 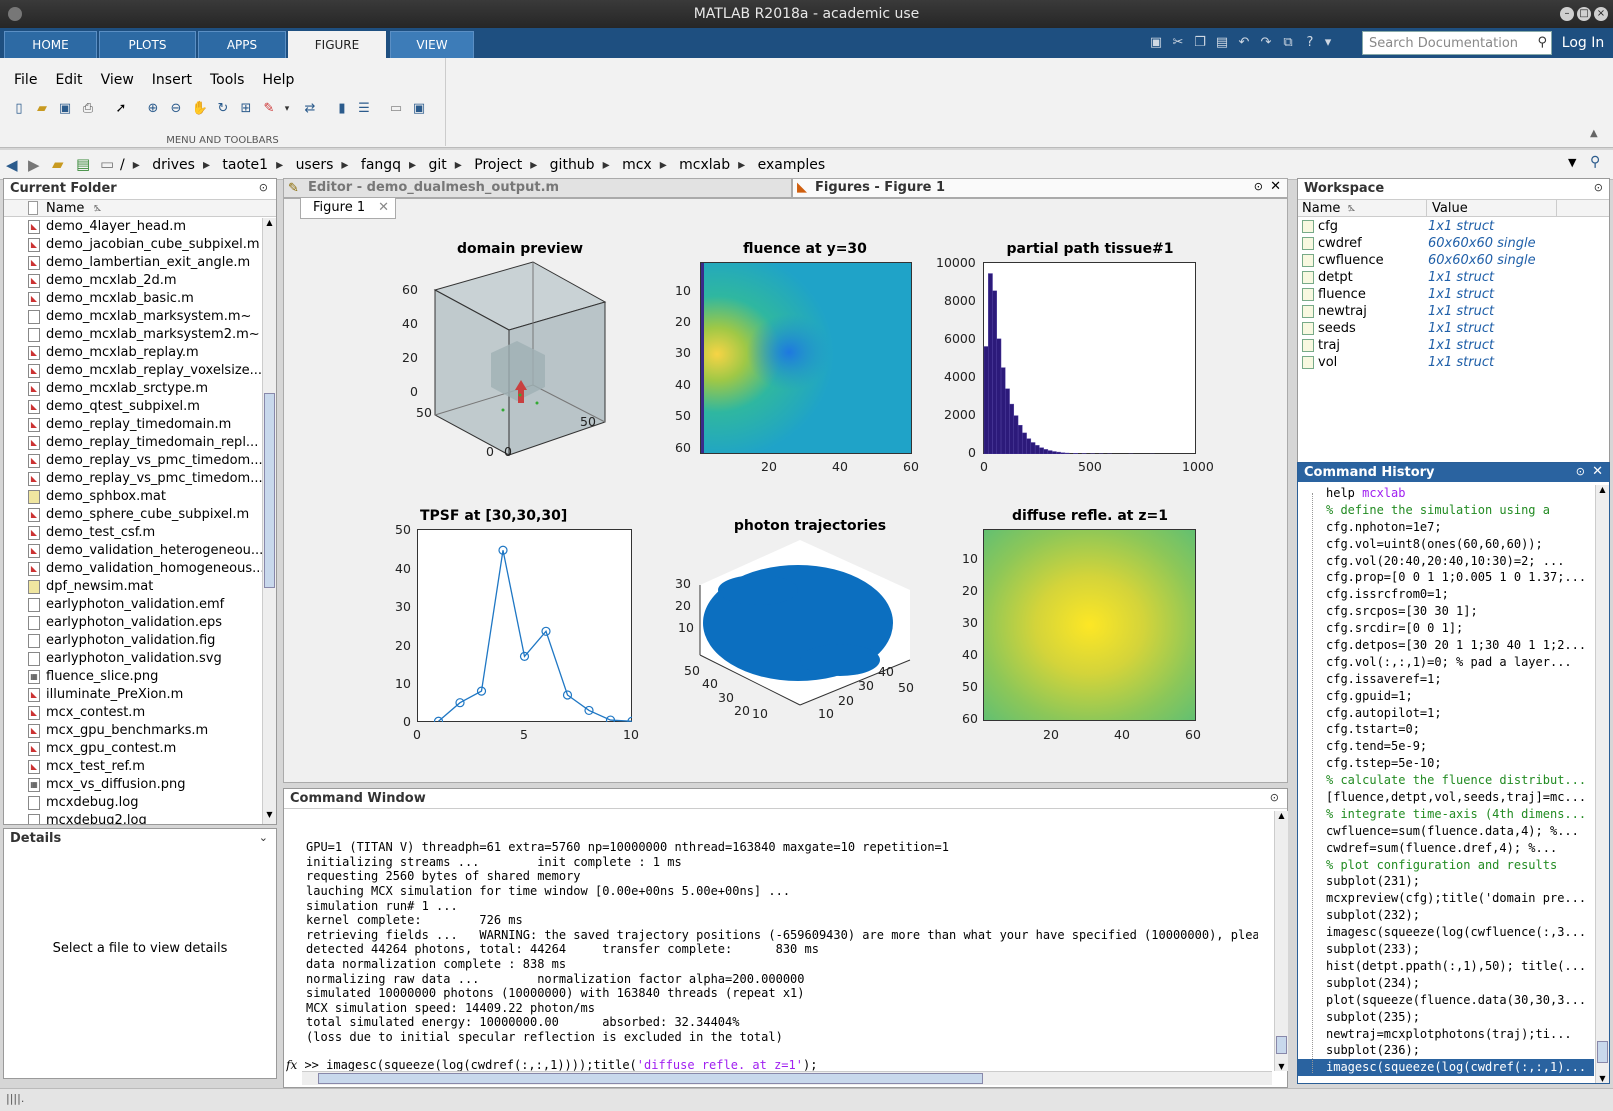 I want to click on file-list-item: demo_sphbox.mat, so click(x=133, y=497).